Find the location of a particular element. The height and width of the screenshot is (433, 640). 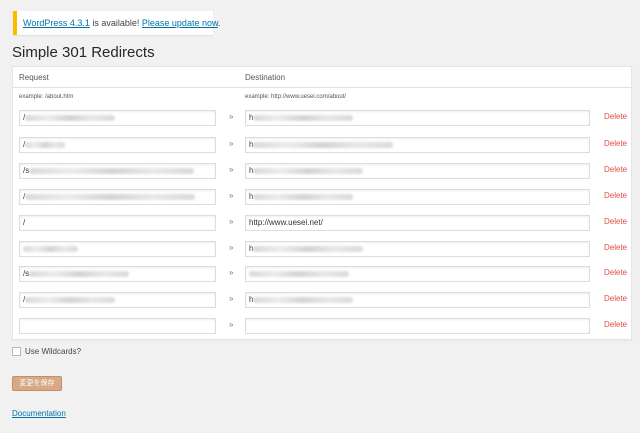

destination-column-header: Destination is located at coordinates (265, 77).